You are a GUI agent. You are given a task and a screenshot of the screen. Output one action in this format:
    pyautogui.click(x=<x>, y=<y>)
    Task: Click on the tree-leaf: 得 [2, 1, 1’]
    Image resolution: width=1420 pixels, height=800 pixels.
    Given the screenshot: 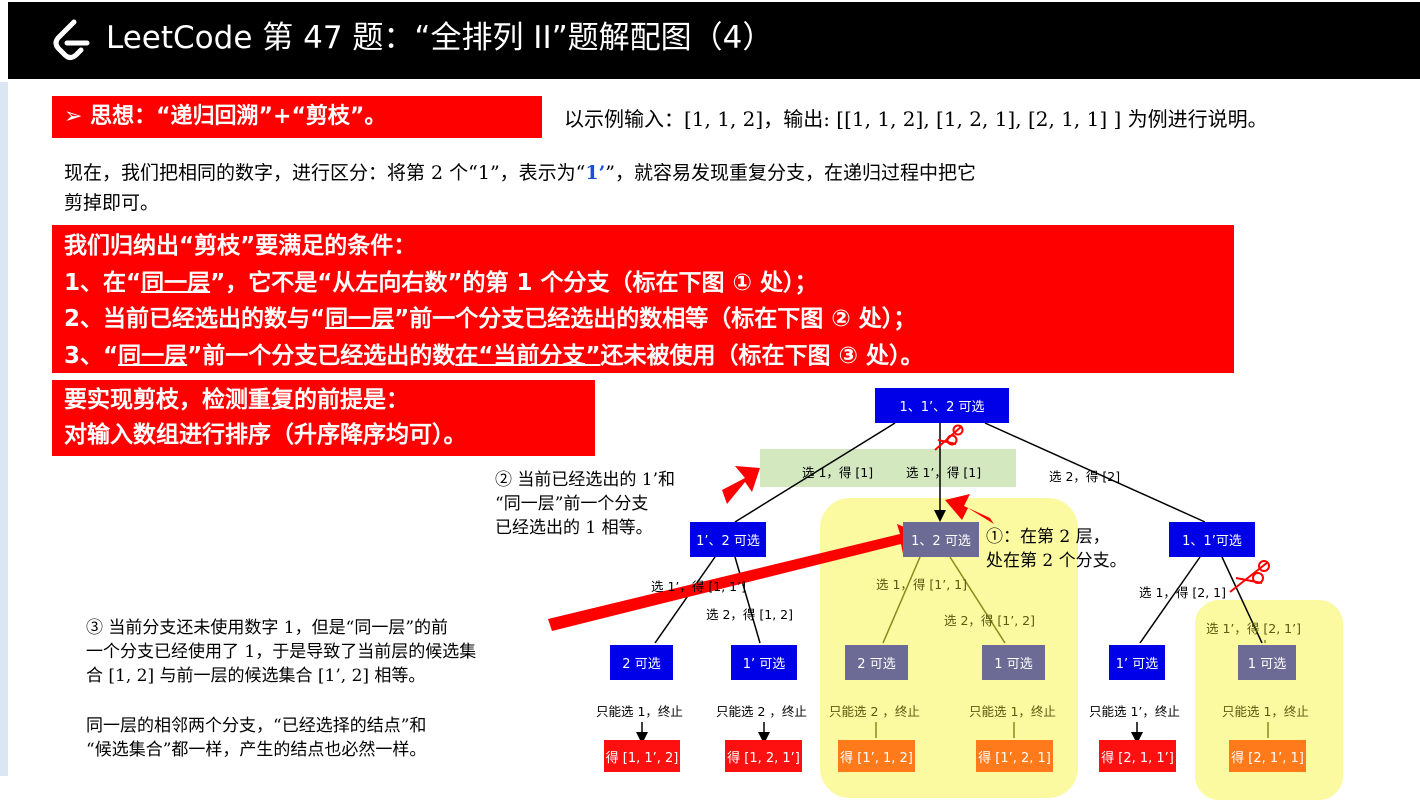 What is the action you would take?
    pyautogui.click(x=1137, y=756)
    